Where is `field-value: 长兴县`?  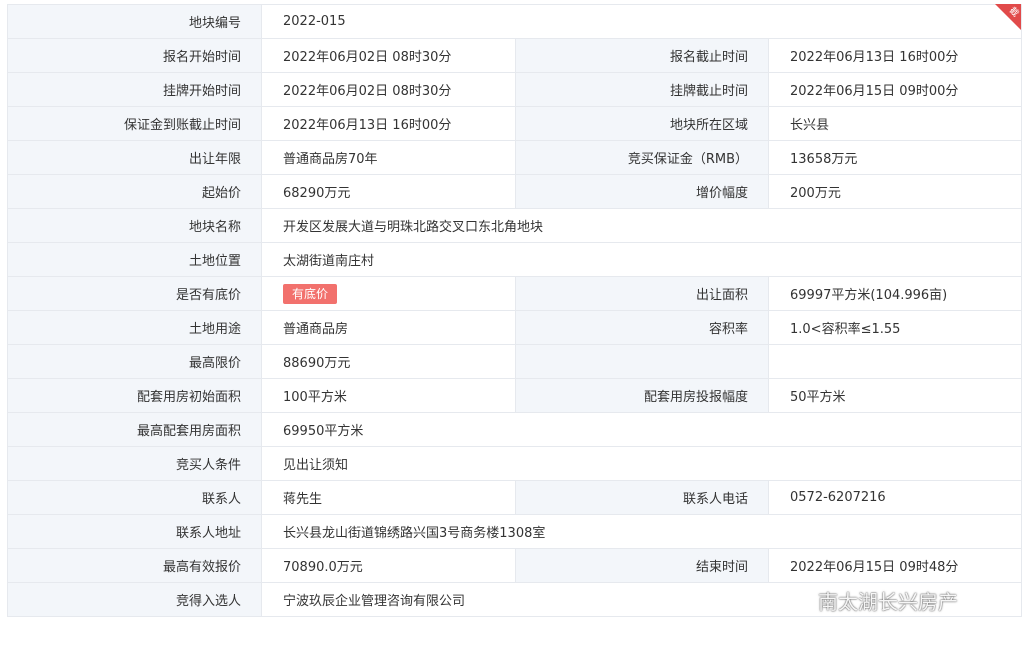
field-value: 长兴县 is located at coordinates (895, 123).